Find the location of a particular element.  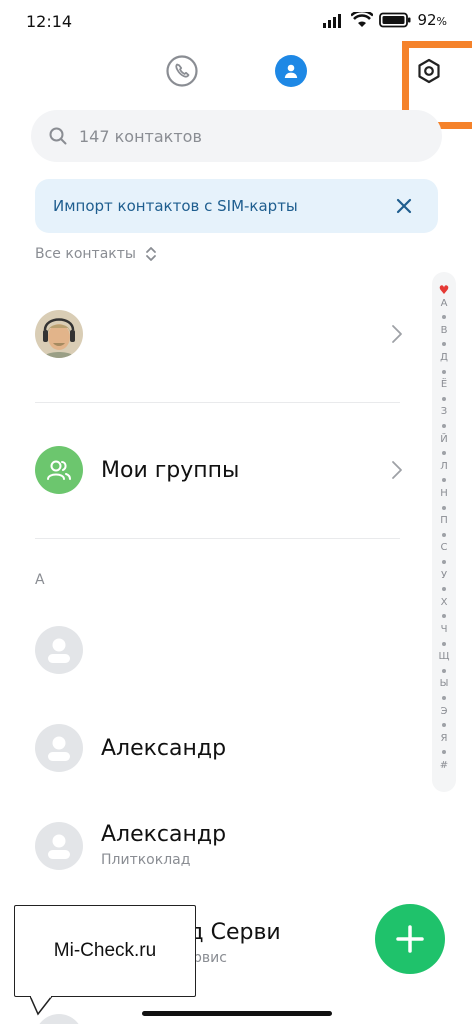

alphabet-index-letter: В is located at coordinates (444, 331).